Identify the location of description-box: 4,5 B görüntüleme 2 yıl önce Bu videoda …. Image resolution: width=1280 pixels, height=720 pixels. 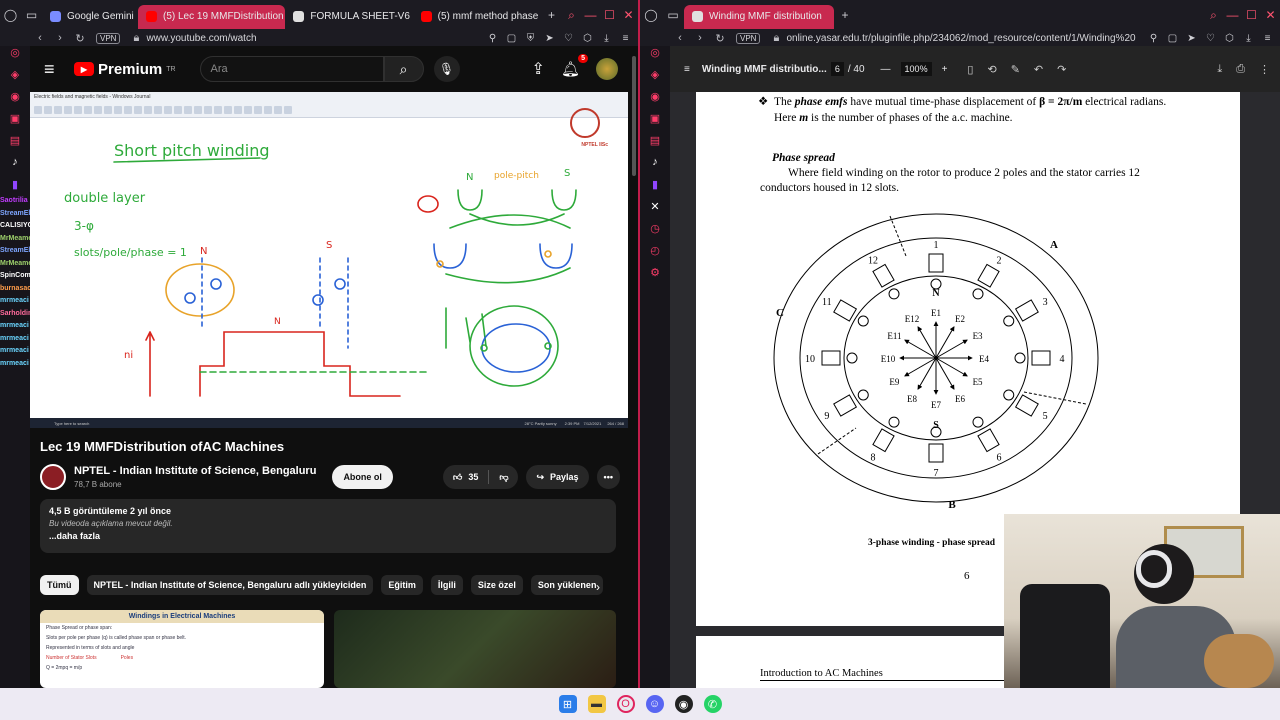
(328, 526).